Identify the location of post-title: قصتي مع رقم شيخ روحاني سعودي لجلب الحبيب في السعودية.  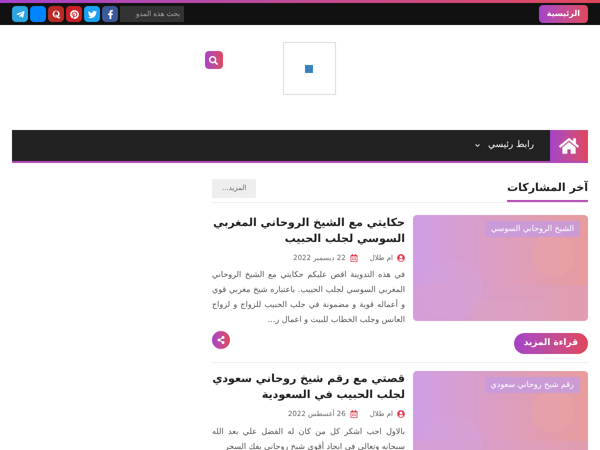
(308, 387).